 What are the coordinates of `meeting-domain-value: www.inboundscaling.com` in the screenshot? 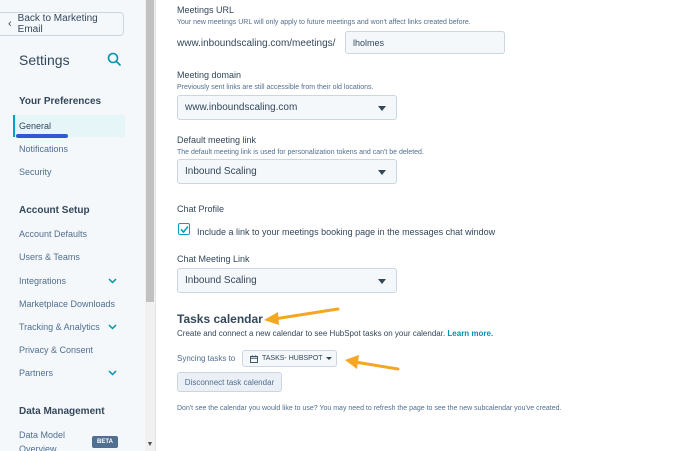 It's located at (241, 107).